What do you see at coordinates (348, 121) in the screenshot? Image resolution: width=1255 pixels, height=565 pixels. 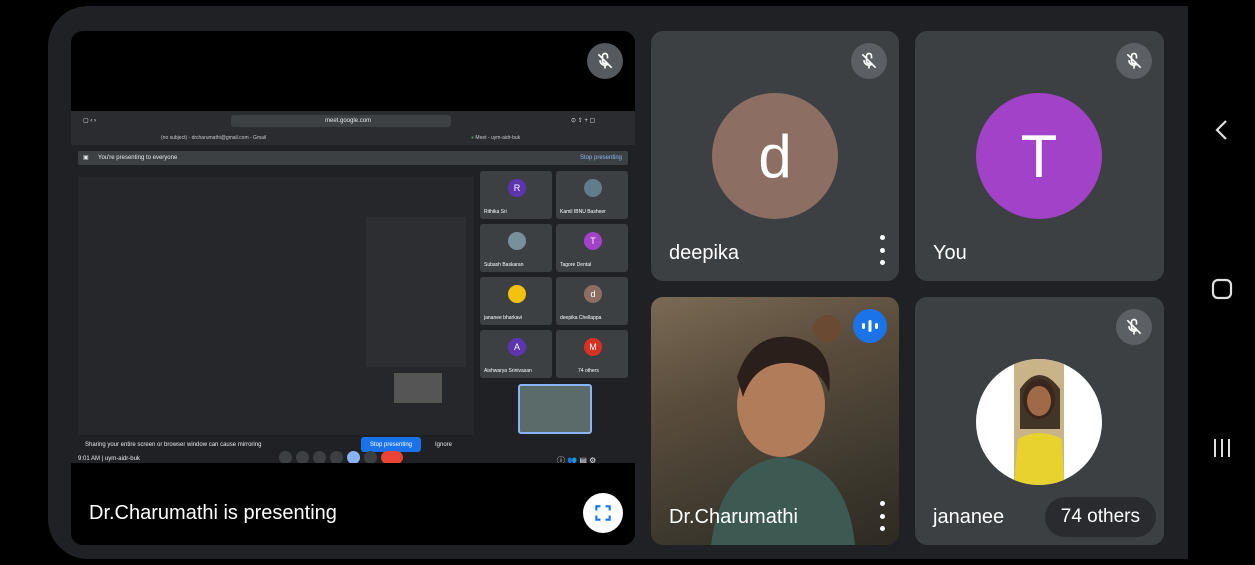 I see `browser-url: meet.google.com` at bounding box center [348, 121].